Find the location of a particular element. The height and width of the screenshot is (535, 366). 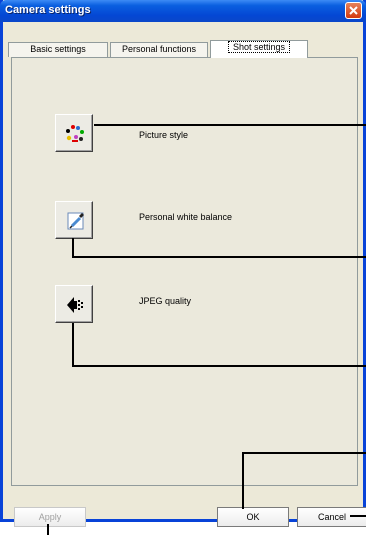

personal-white-balance-button is located at coordinates (74, 220).